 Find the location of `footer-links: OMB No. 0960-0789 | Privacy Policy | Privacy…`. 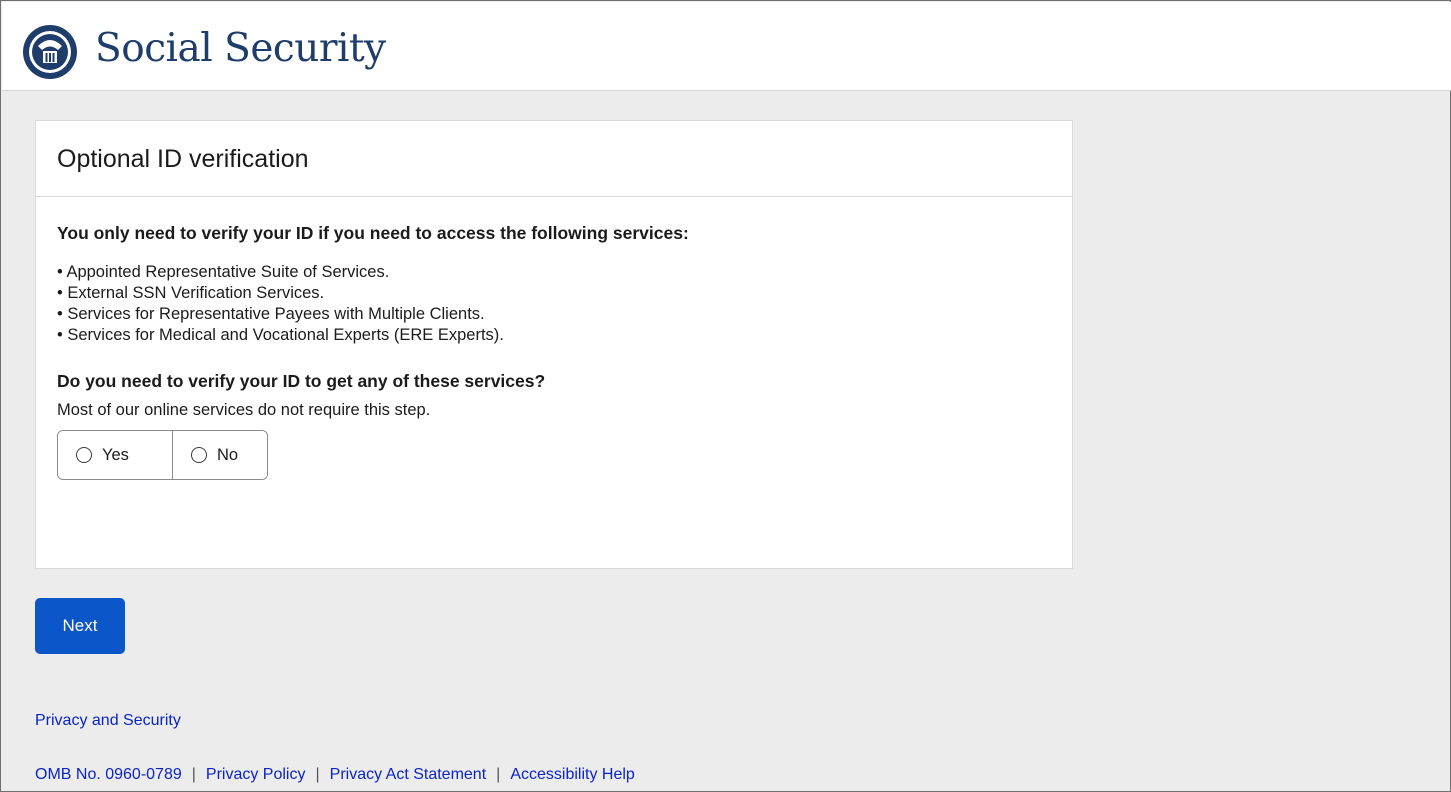

footer-links: OMB No. 0960-0789 | Privacy Policy | Privacy… is located at coordinates (335, 775).